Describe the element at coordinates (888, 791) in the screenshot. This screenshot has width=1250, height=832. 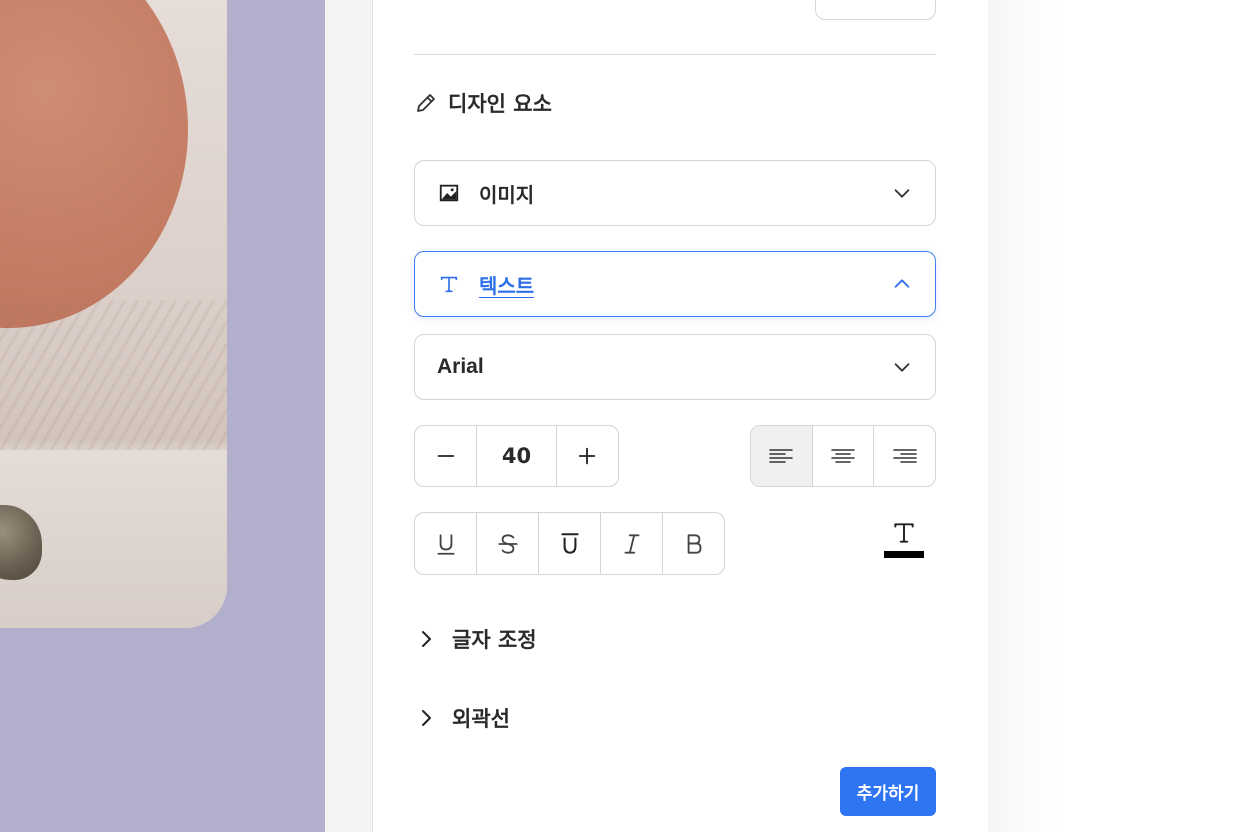
I see `add-button: 추가하기` at that location.